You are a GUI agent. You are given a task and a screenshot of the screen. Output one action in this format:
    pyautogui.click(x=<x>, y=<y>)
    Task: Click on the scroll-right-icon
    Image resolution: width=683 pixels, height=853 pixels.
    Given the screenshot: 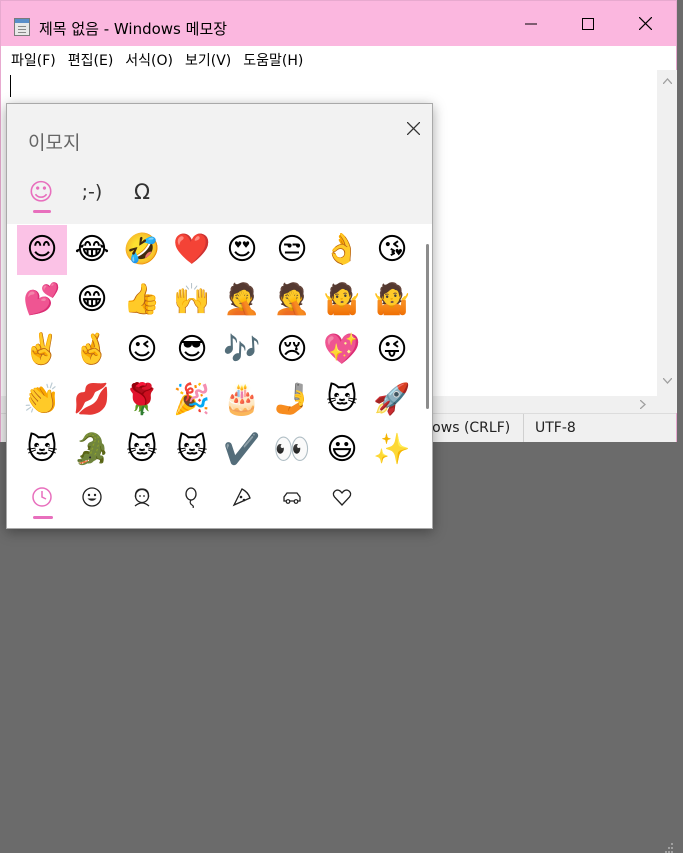 What is the action you would take?
    pyautogui.click(x=643, y=404)
    